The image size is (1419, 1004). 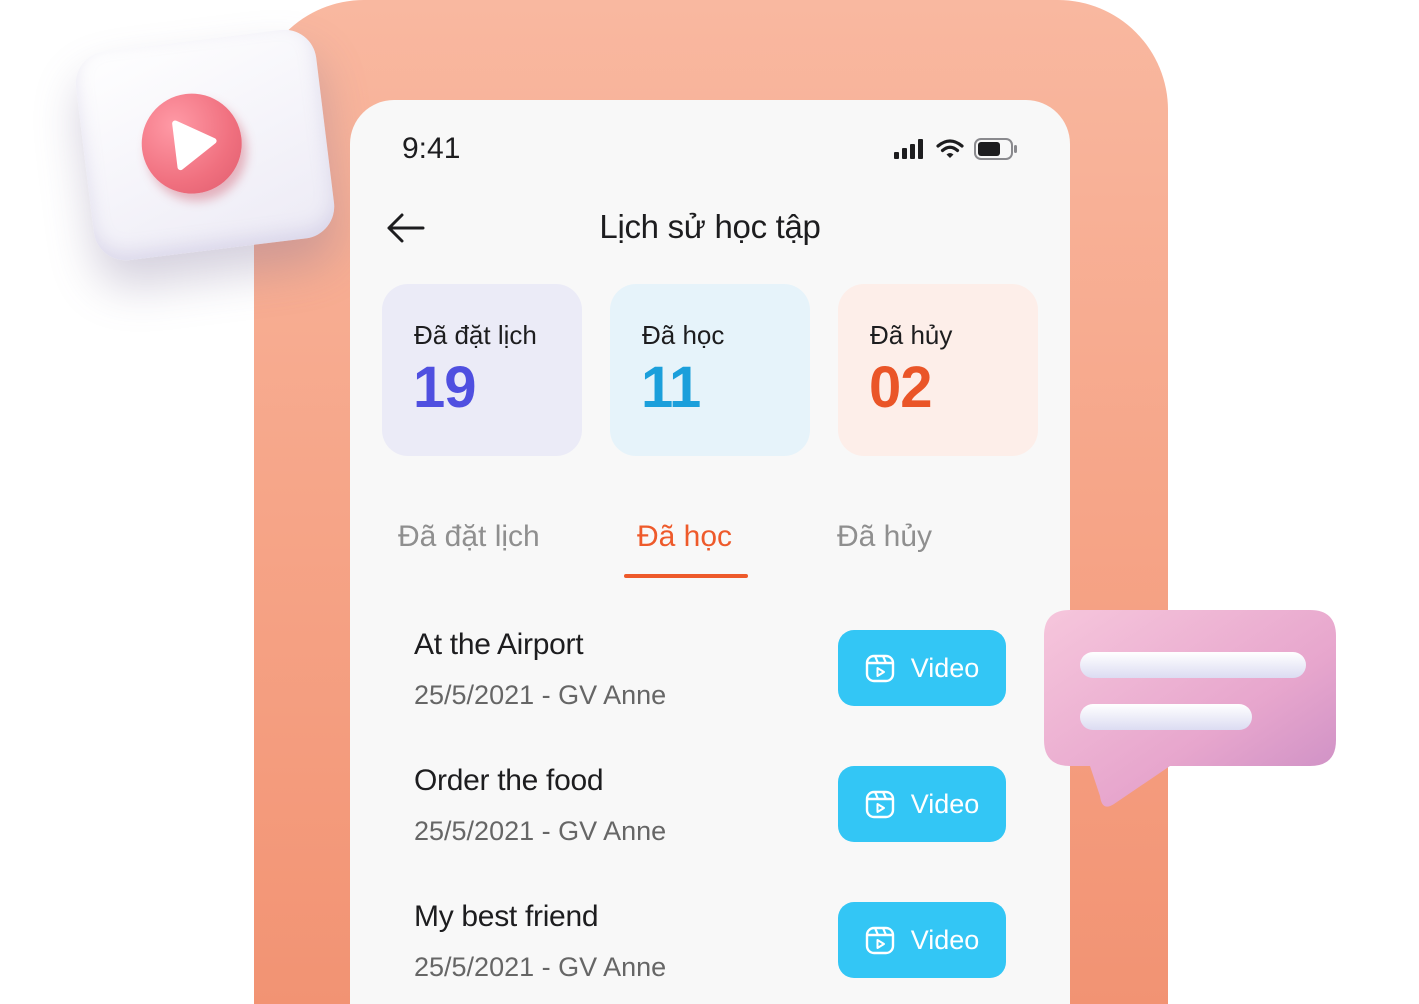 I want to click on stat-label: Đã hủy, so click(x=911, y=335).